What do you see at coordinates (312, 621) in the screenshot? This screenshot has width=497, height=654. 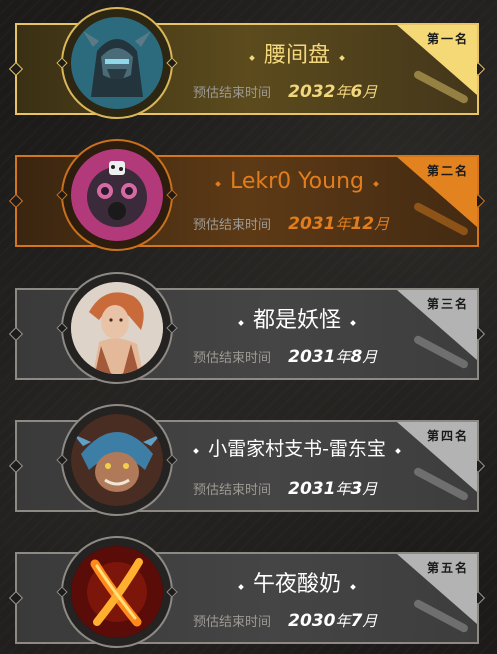 I see `end-year: 2030` at bounding box center [312, 621].